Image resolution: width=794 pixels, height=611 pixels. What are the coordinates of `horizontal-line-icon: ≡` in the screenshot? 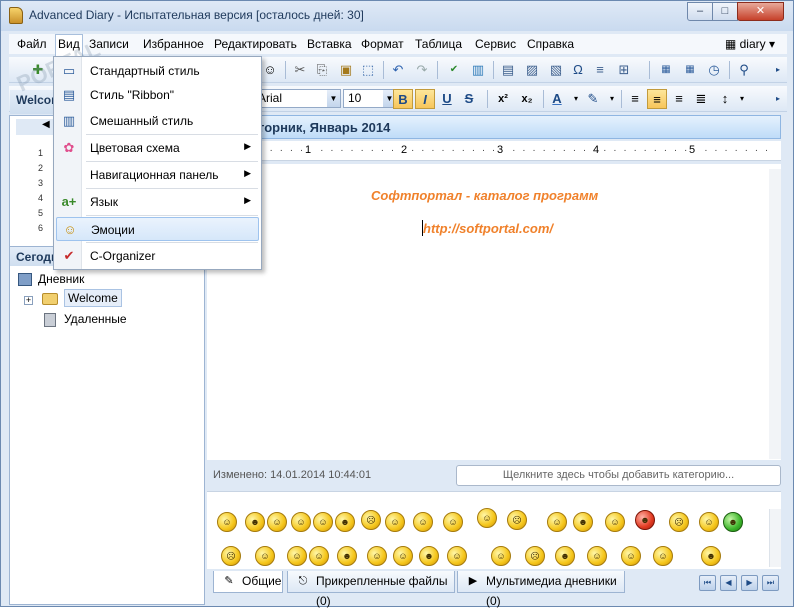 It's located at (600, 70).